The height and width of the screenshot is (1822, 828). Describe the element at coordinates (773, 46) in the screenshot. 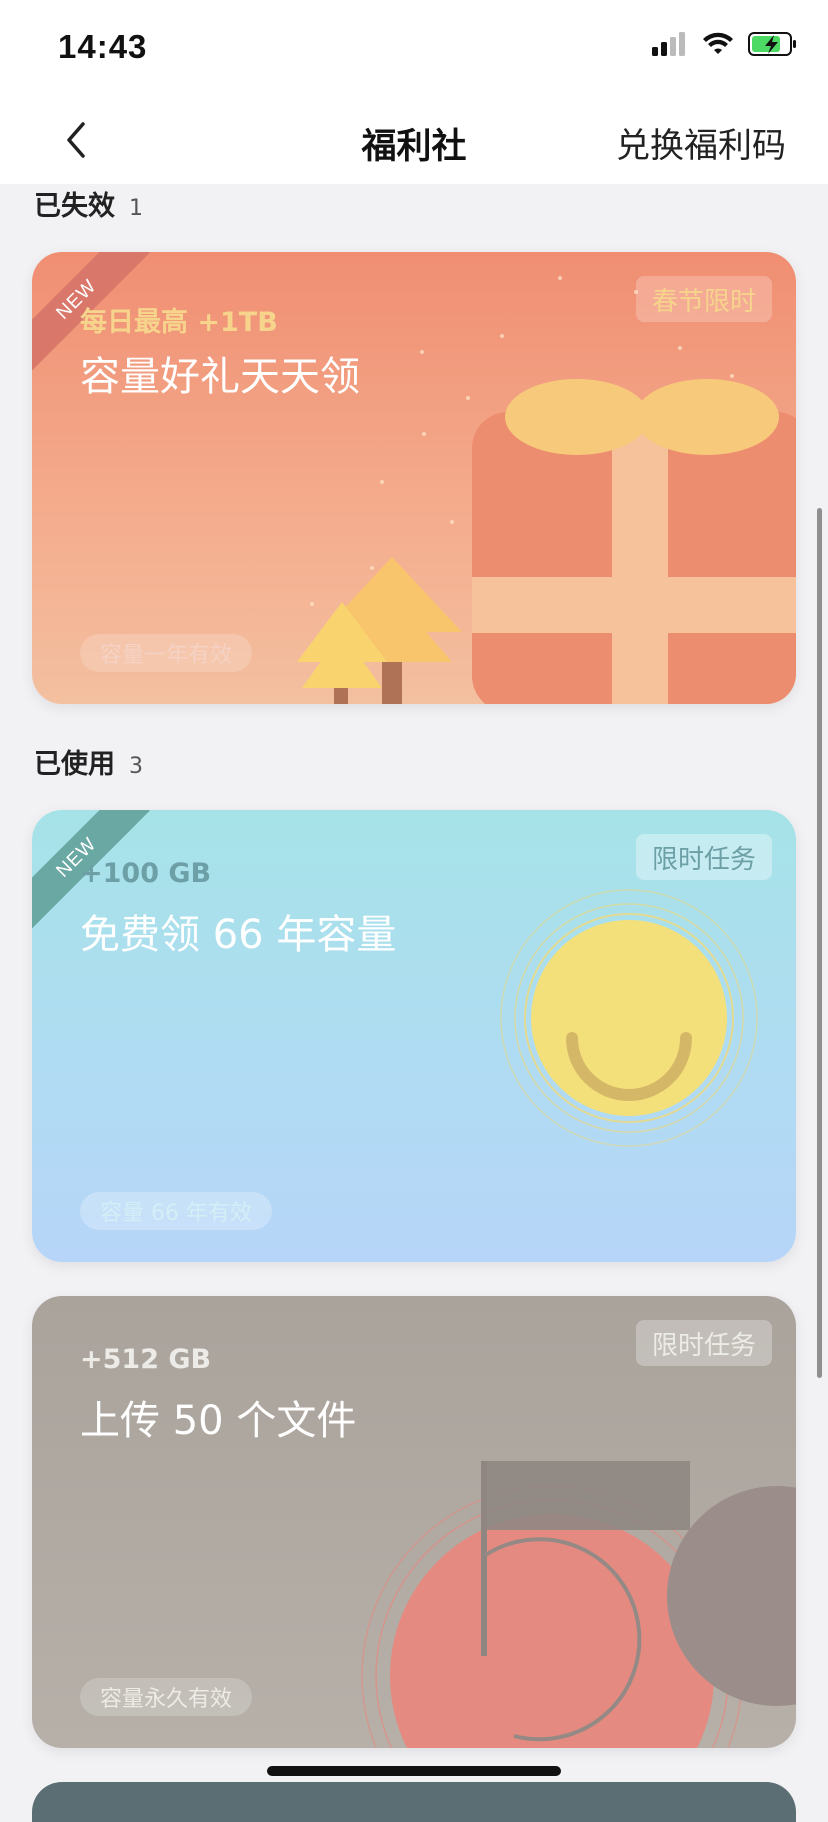

I see `battery-charging-icon` at that location.